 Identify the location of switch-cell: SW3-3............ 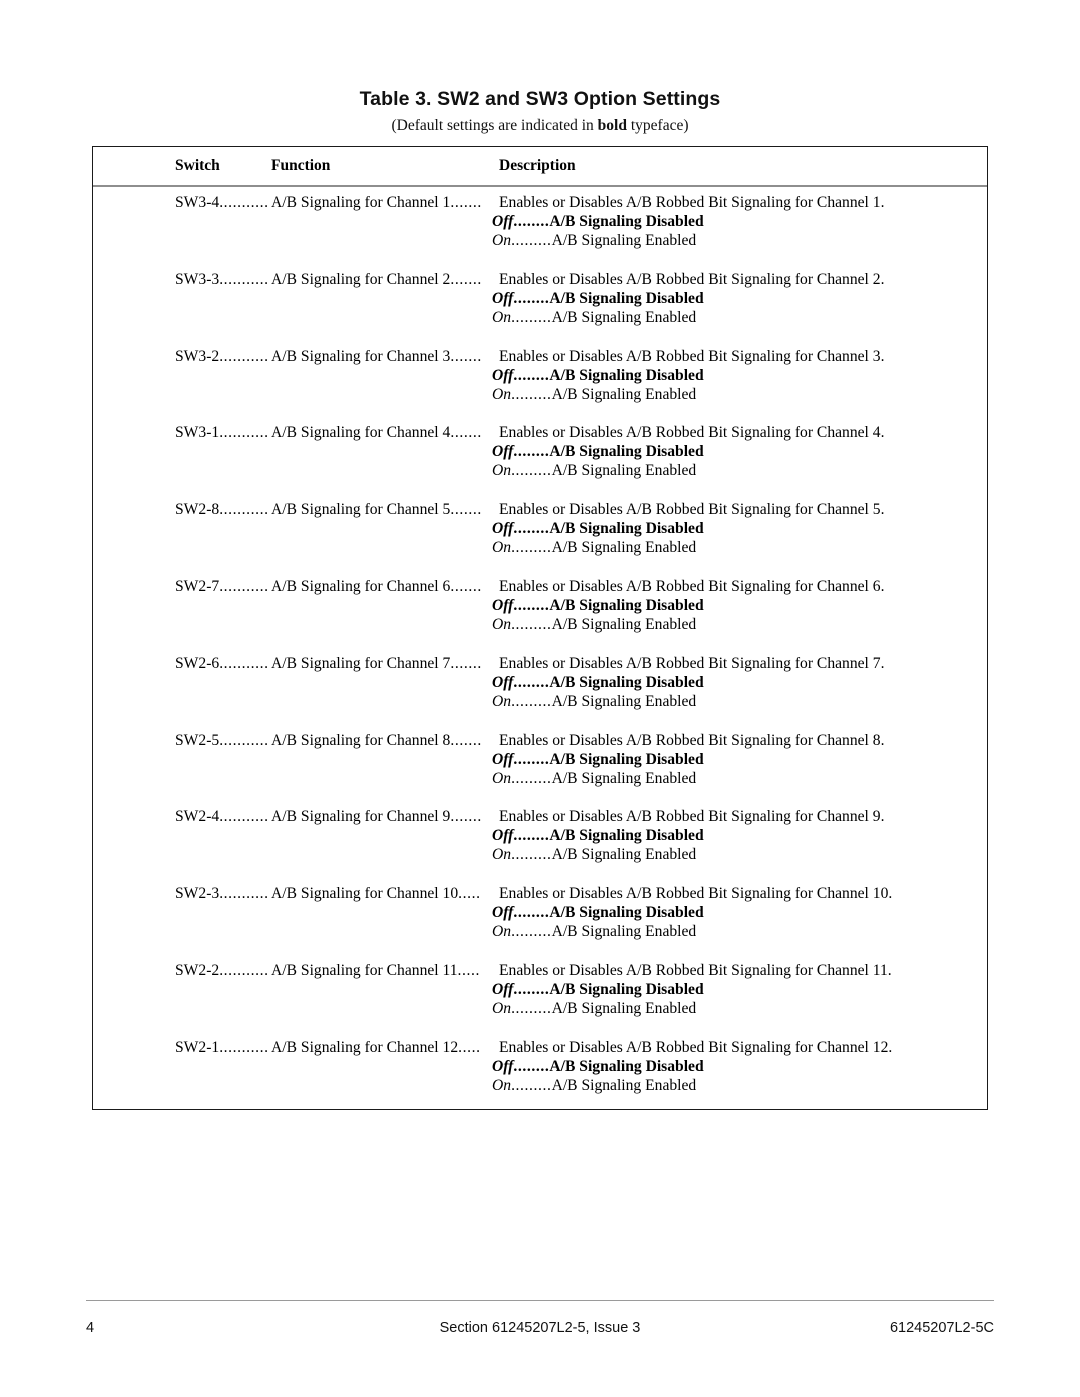
(222, 279).